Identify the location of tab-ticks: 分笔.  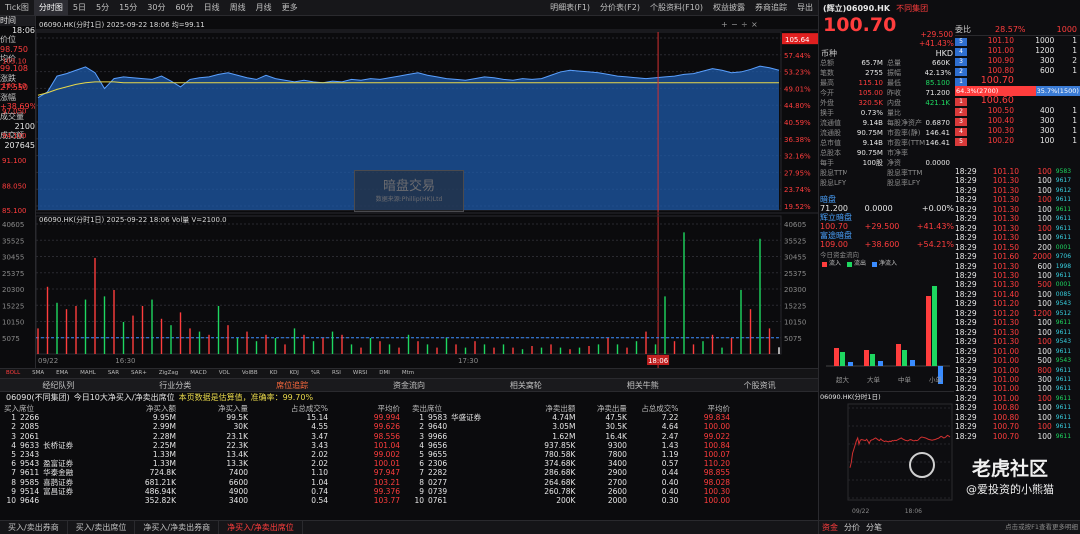
(874, 527).